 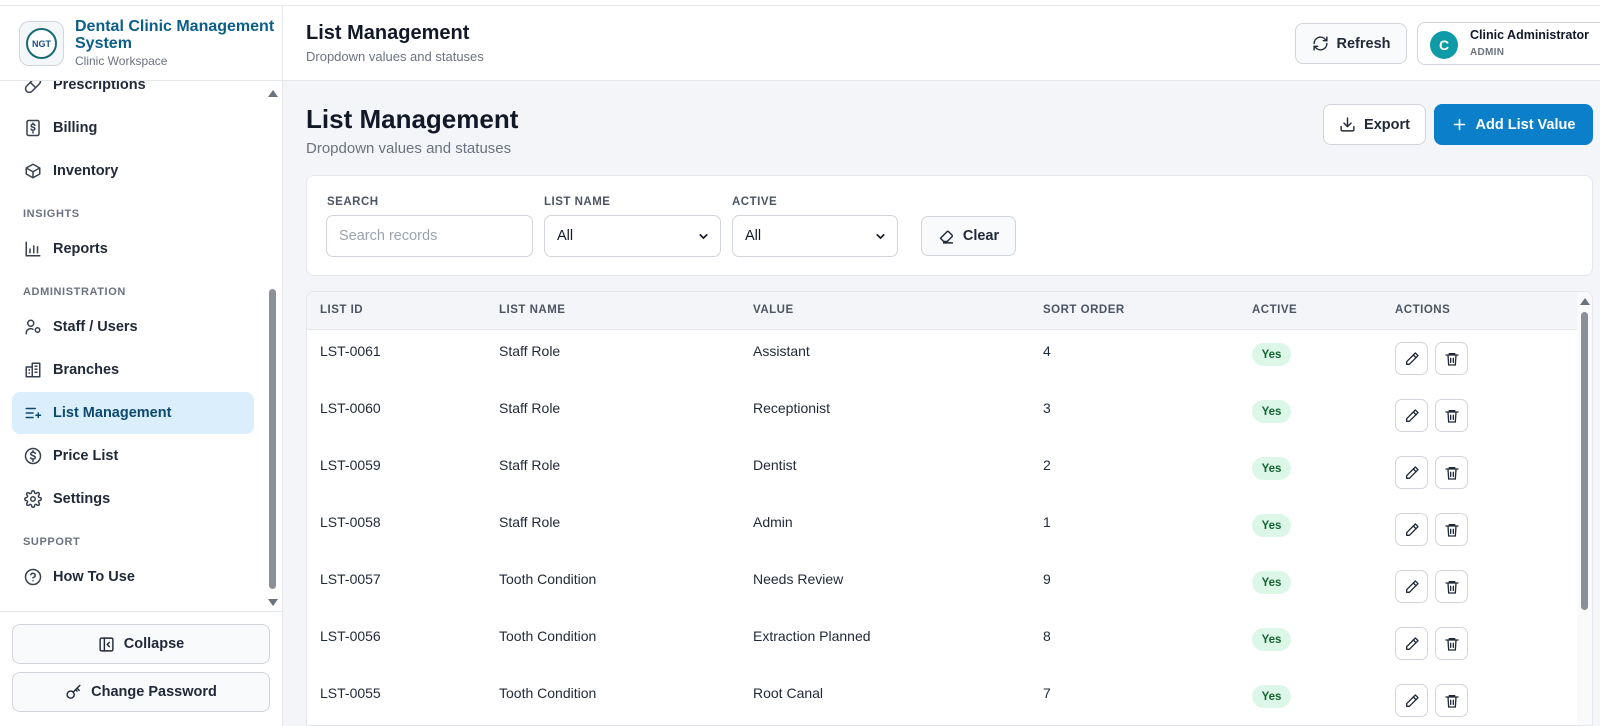 What do you see at coordinates (1084, 310) in the screenshot?
I see `column-header-sort-order: SORT ORDER` at bounding box center [1084, 310].